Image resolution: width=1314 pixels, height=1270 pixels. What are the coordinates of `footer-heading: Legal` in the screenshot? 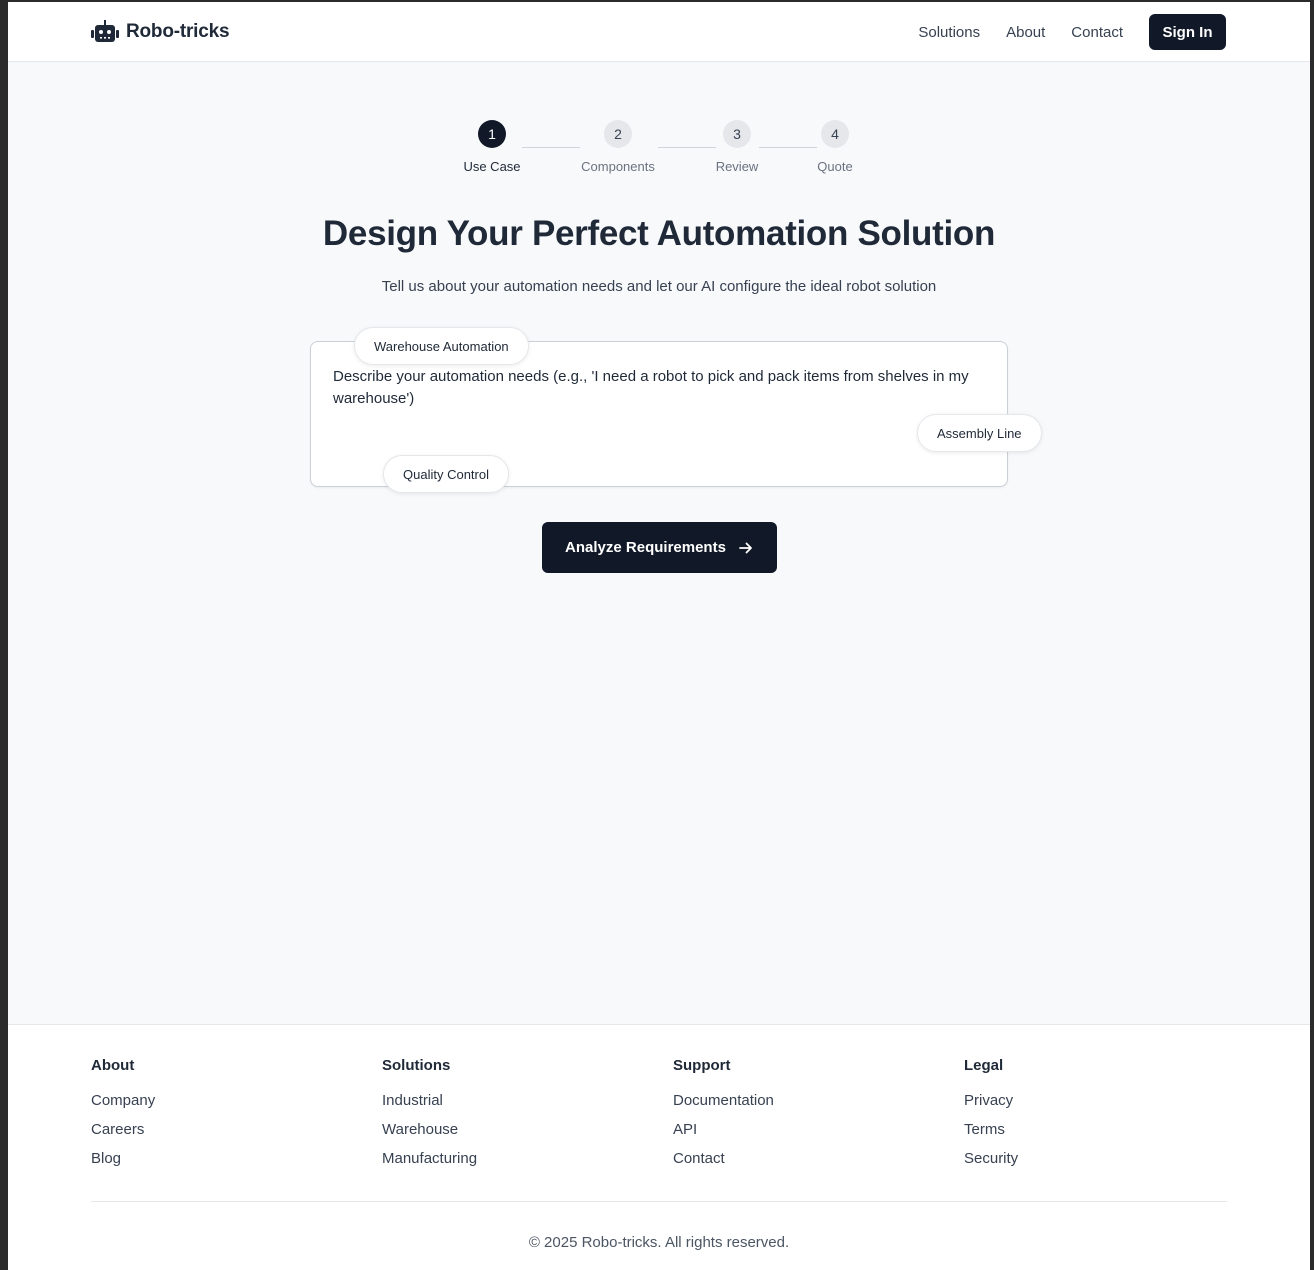 It's located at (984, 1065).